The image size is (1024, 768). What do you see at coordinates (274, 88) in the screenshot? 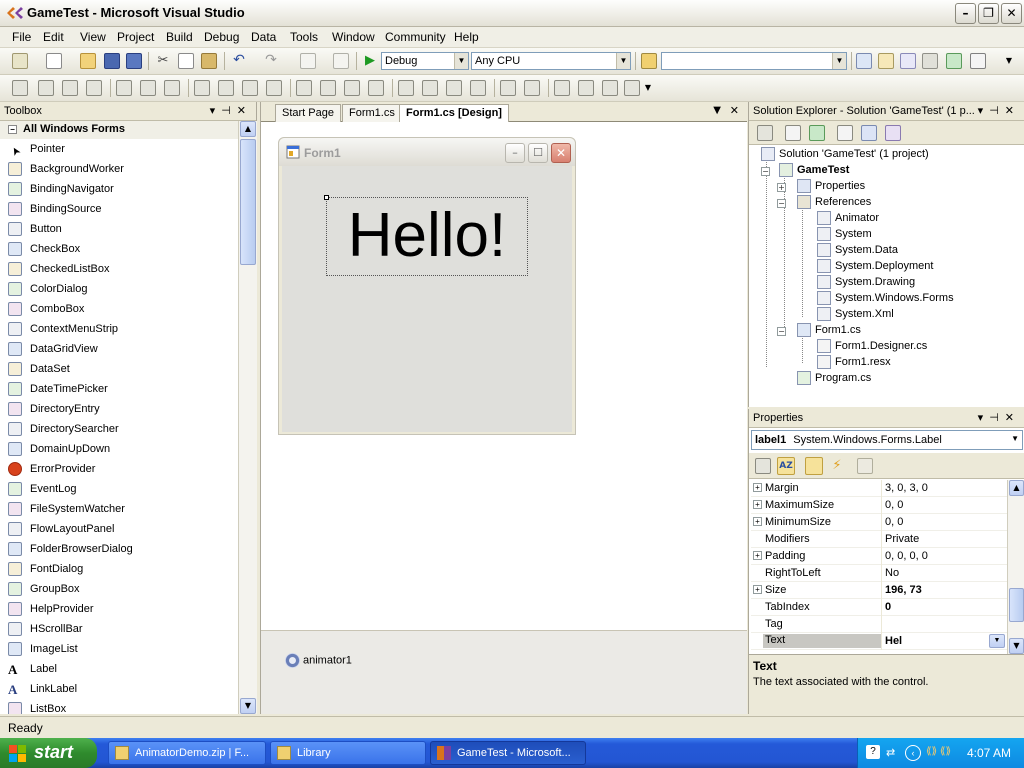
I see `size-to-grid-icon` at bounding box center [274, 88].